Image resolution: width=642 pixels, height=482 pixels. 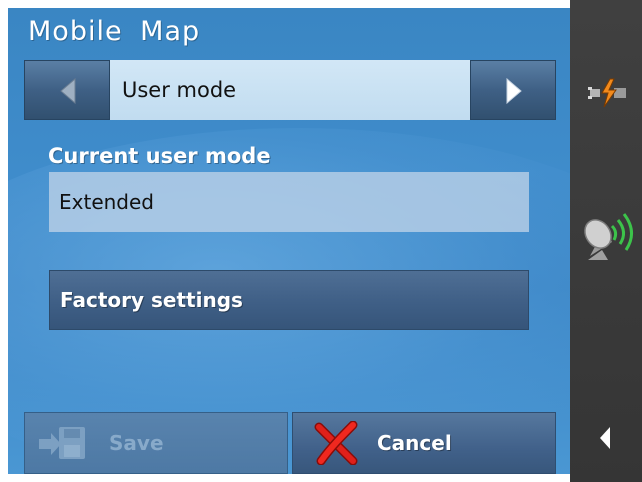 What do you see at coordinates (336, 443) in the screenshot?
I see `red-x-icon` at bounding box center [336, 443].